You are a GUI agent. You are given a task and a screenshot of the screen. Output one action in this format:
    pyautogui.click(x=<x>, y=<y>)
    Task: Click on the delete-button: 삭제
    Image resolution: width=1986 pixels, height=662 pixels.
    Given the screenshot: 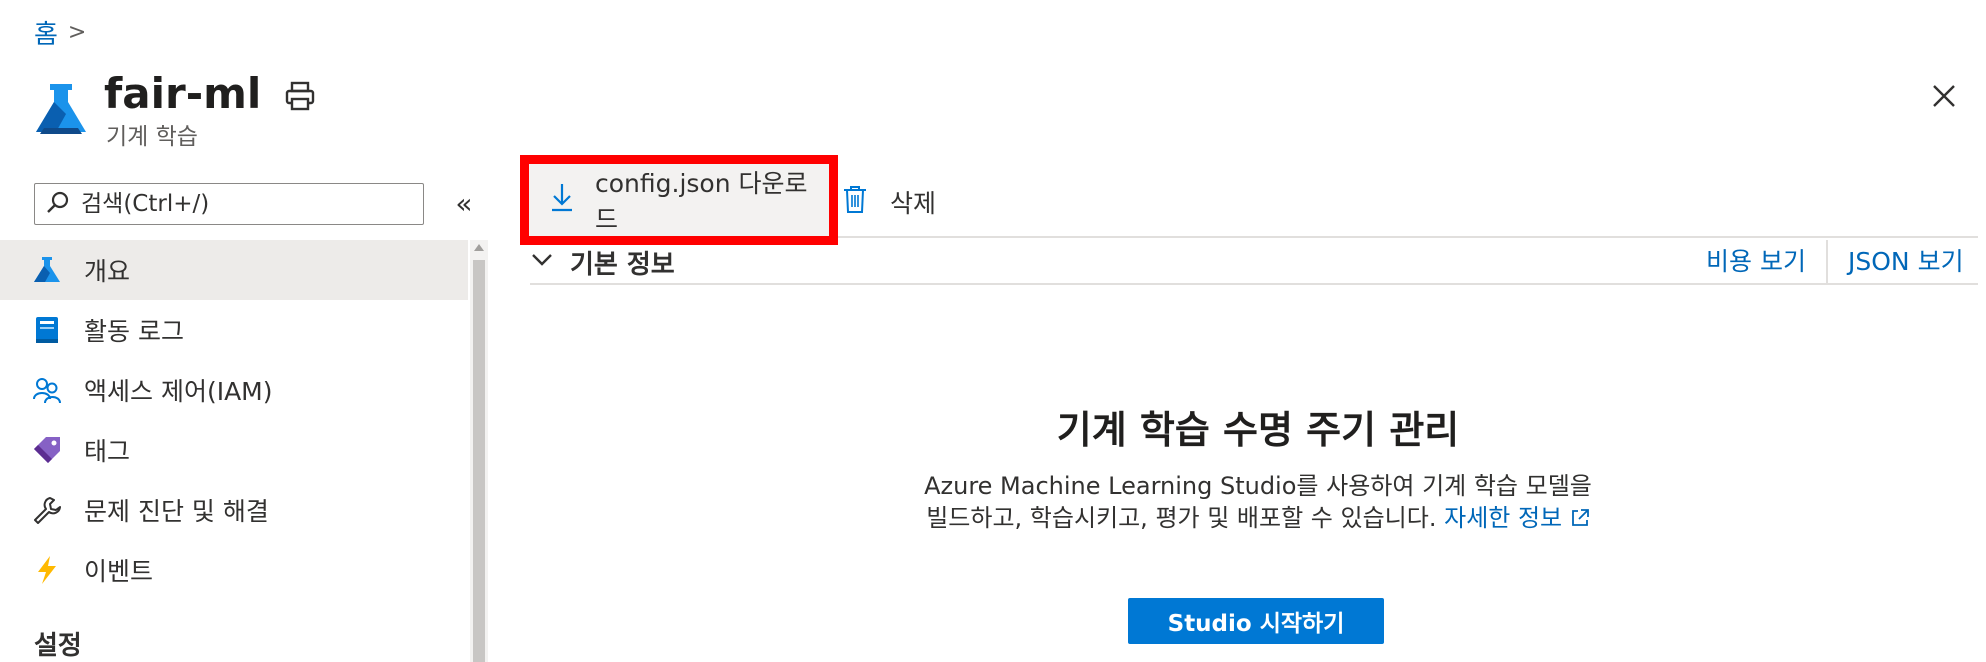 What is the action you would take?
    pyautogui.click(x=889, y=202)
    